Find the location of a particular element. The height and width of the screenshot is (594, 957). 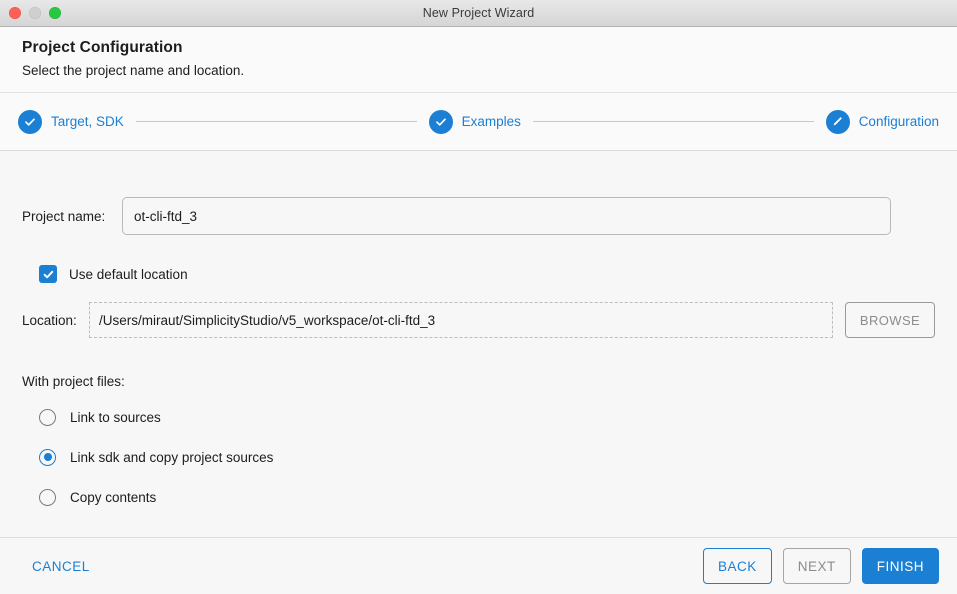

close-window-icon is located at coordinates (15, 13).